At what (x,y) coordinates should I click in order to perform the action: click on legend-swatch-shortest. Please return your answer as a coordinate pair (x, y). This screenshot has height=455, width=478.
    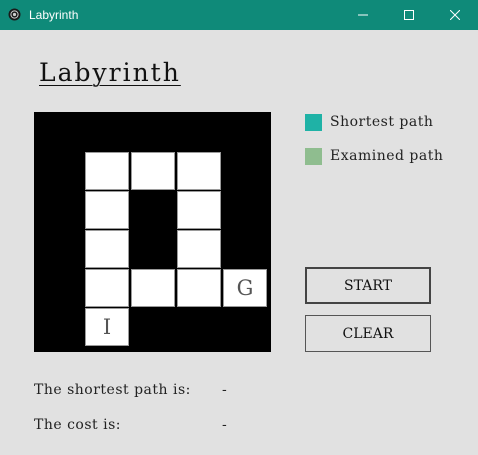
    Looking at the image, I should click on (313, 122).